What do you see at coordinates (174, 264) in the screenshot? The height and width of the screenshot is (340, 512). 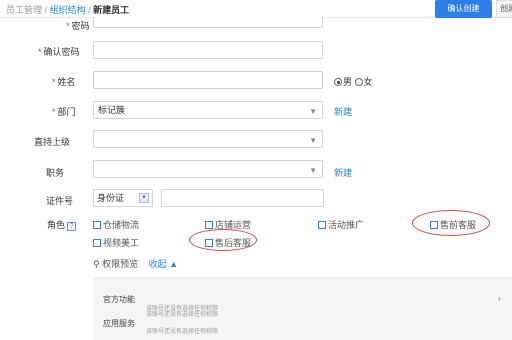 I see `chevron-up-icon: ▲` at bounding box center [174, 264].